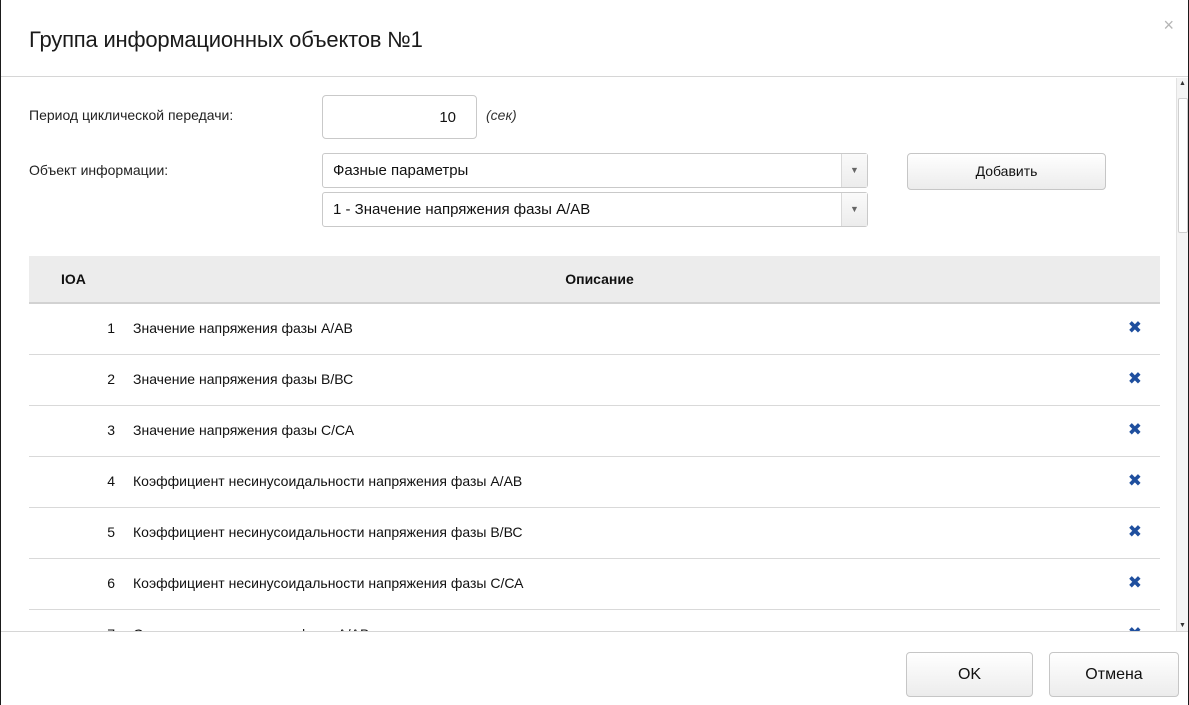 This screenshot has height=705, width=1189. What do you see at coordinates (594, 329) in the screenshot?
I see `table-row: 1 Значение напряжения фазы А/АВ ✖` at bounding box center [594, 329].